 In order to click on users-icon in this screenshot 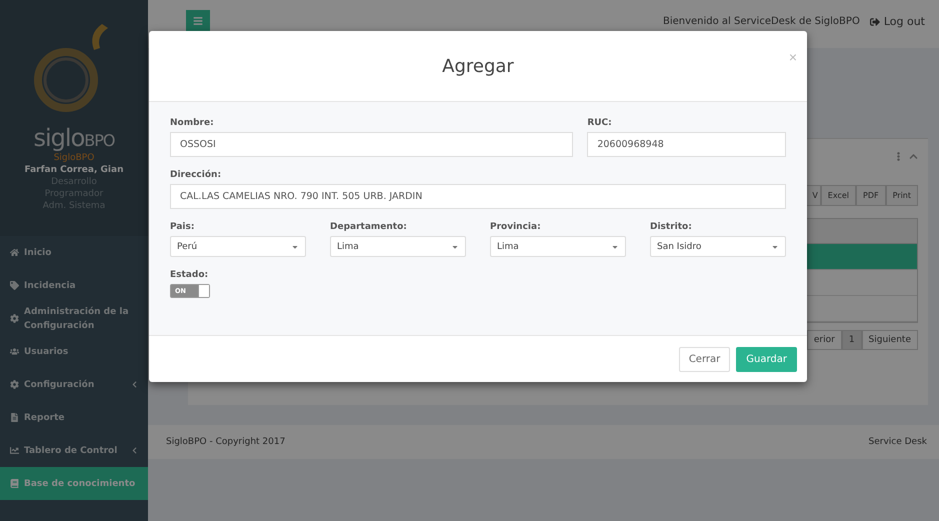, I will do `click(14, 351)`.